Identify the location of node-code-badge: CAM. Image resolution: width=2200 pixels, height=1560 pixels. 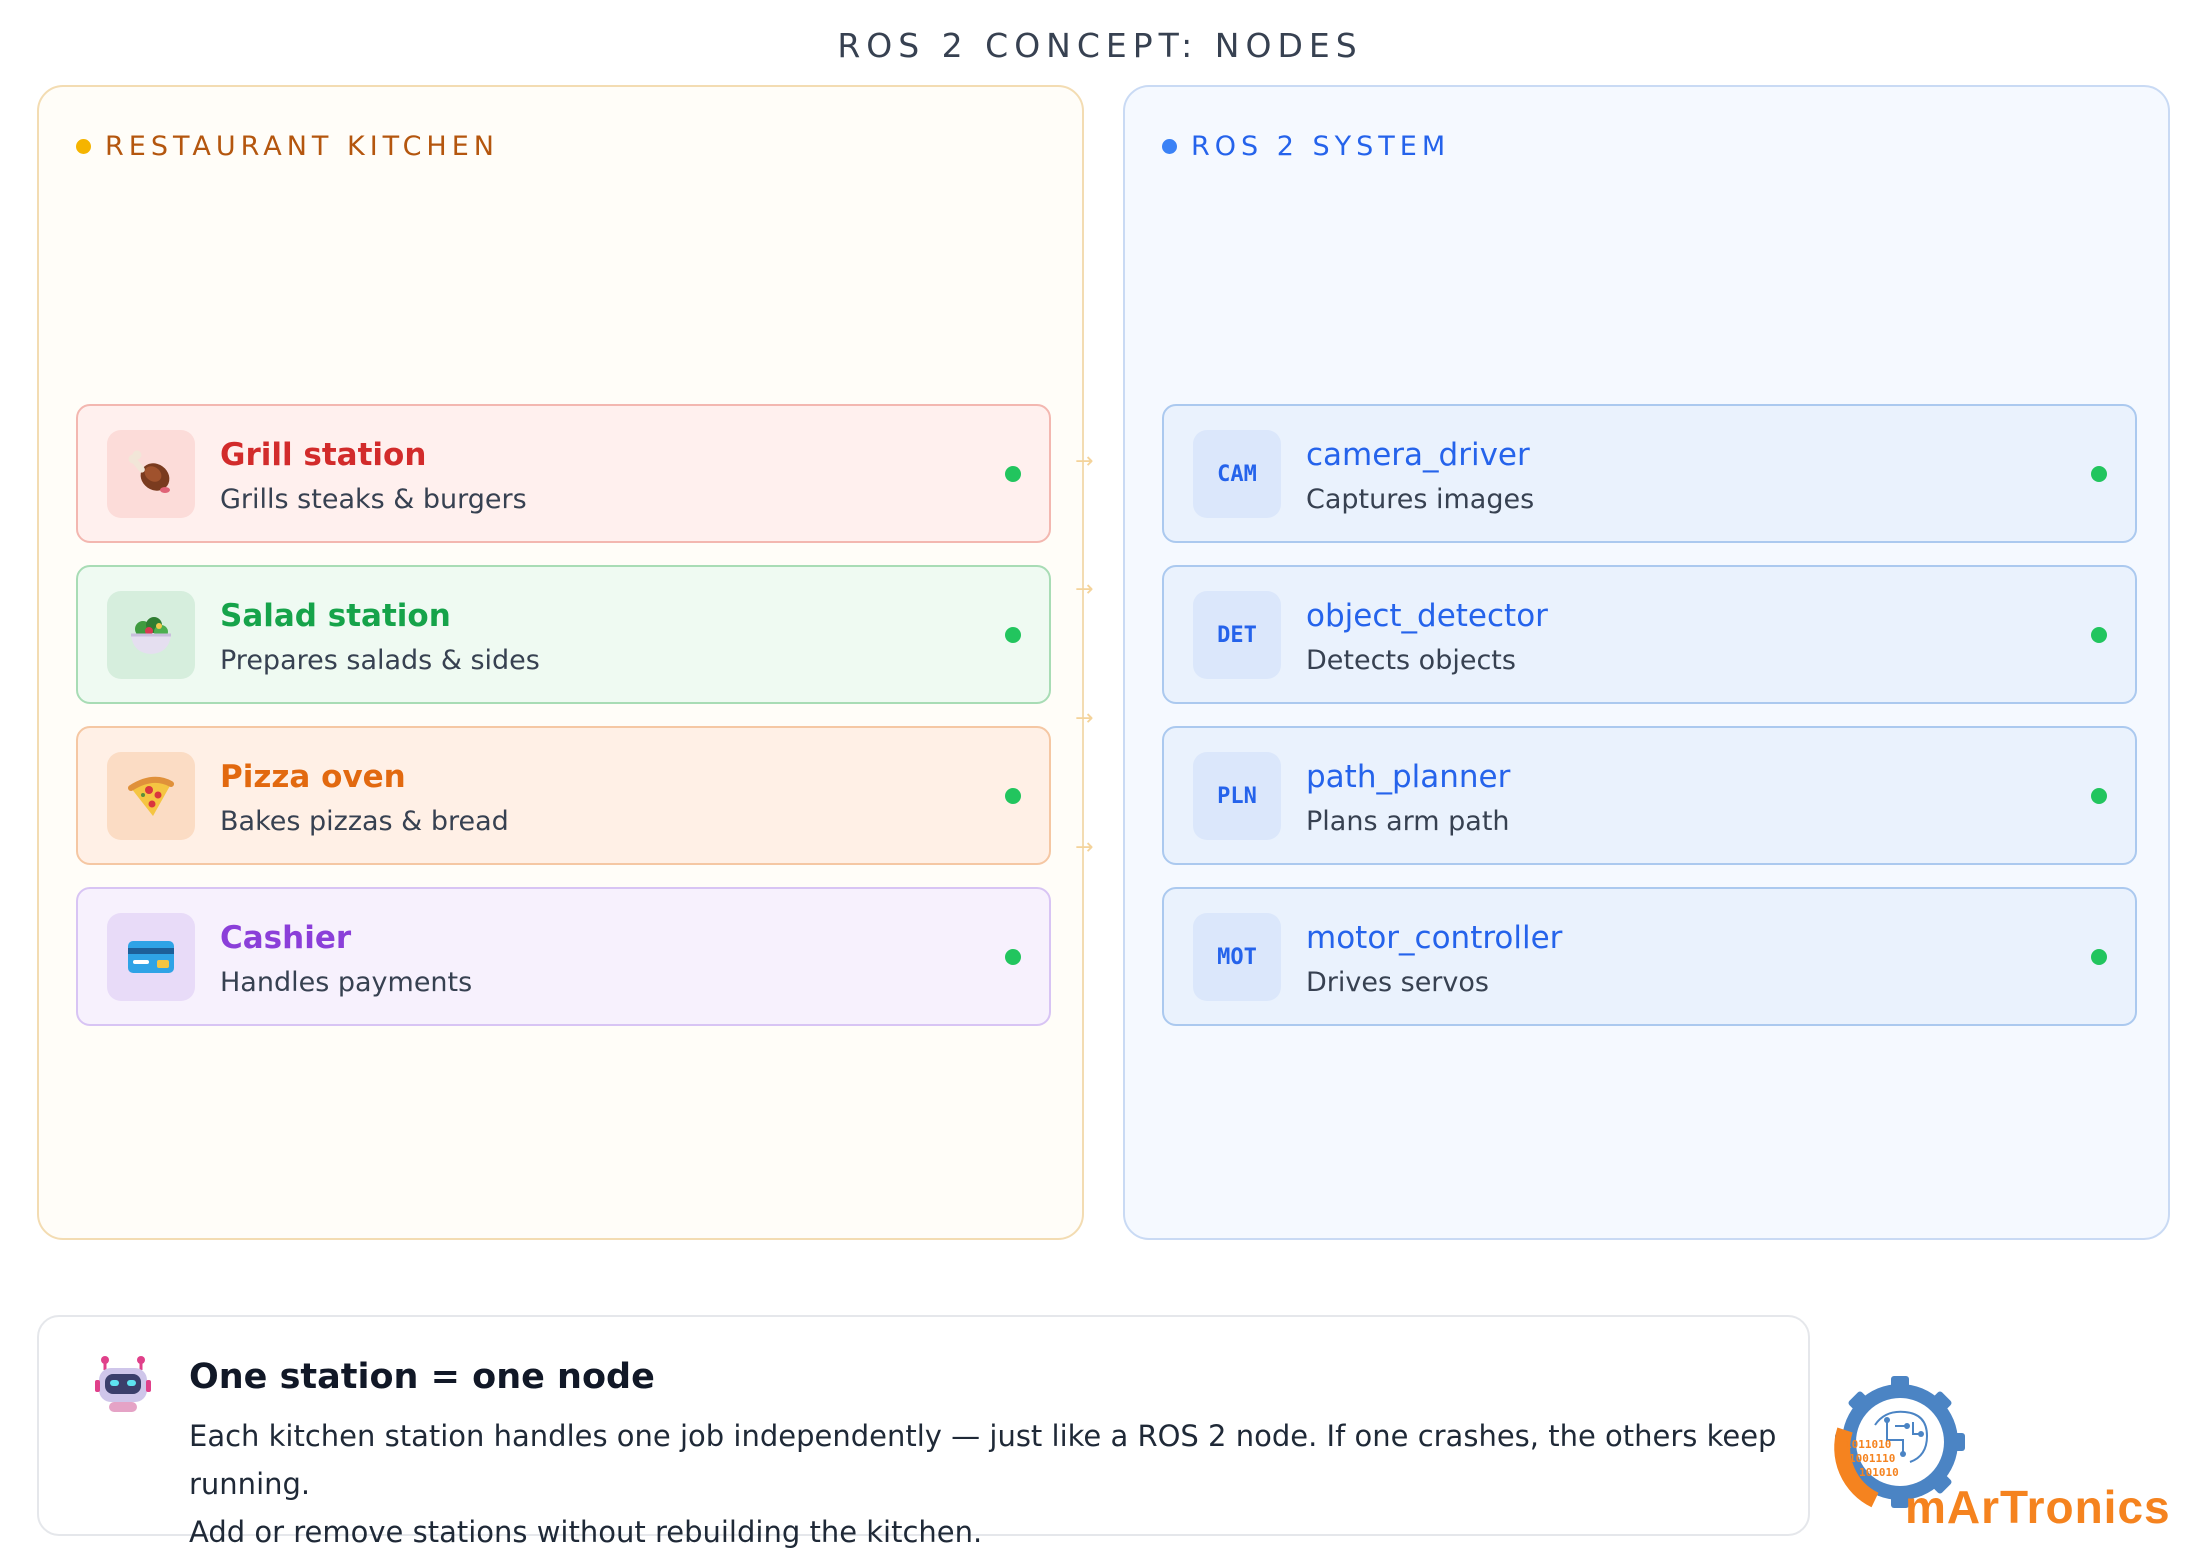
(1237, 474).